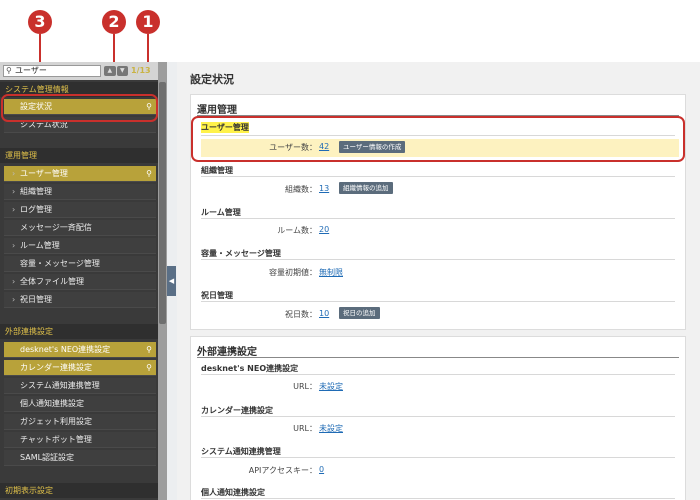  What do you see at coordinates (241, 253) in the screenshot?
I see `capacity-management-title: 容量・メッセージ管理` at bounding box center [241, 253].